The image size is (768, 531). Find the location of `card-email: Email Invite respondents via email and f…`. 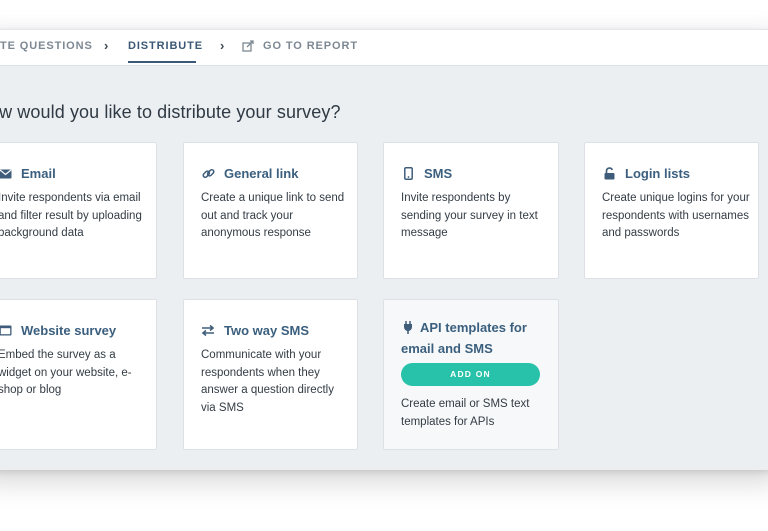

card-email: Email Invite respondents via email and f… is located at coordinates (78, 210).